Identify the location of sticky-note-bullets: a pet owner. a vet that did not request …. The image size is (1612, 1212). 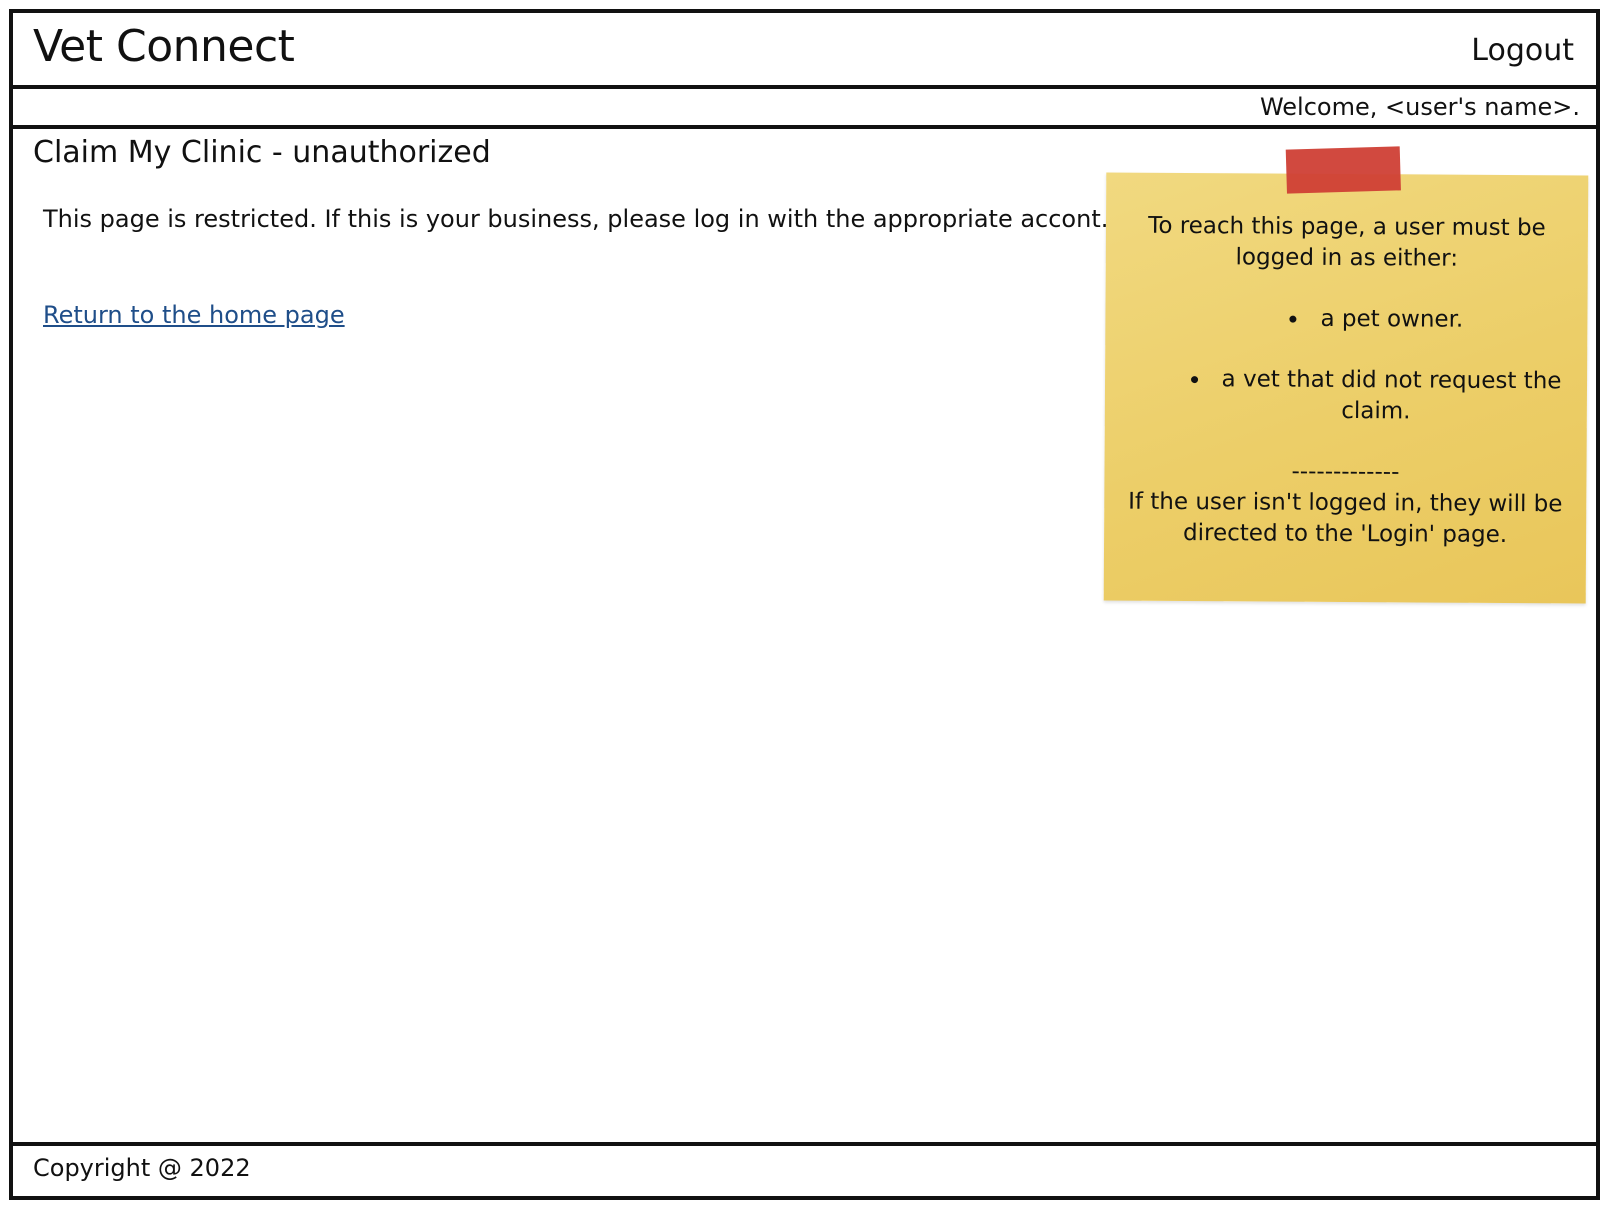
(1346, 366).